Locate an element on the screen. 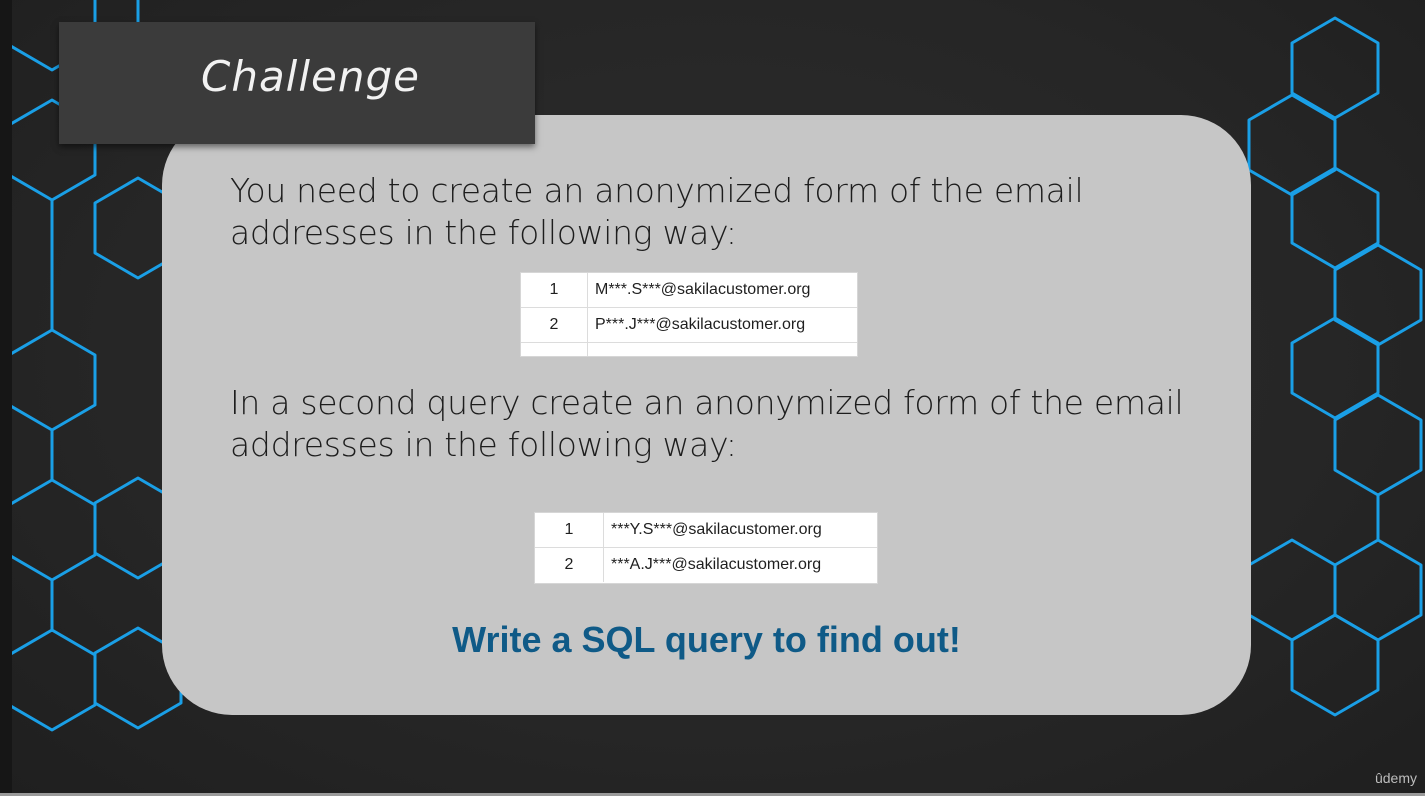  table-row: 1 M***.S***@sakilacustomer.org is located at coordinates (689, 290).